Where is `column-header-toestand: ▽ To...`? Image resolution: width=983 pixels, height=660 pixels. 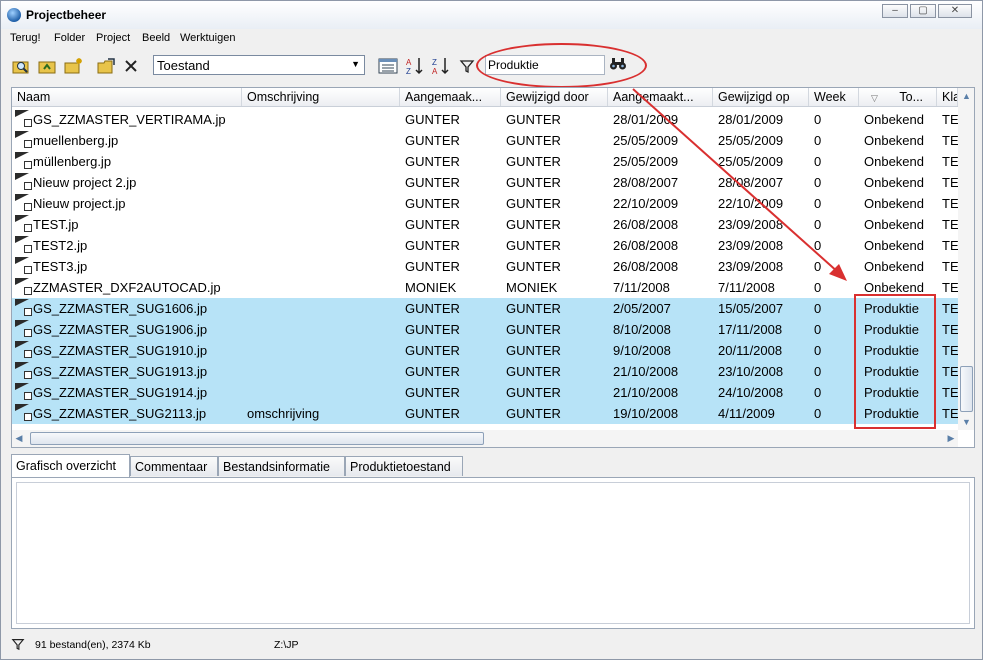 column-header-toestand: ▽ To... is located at coordinates (898, 97).